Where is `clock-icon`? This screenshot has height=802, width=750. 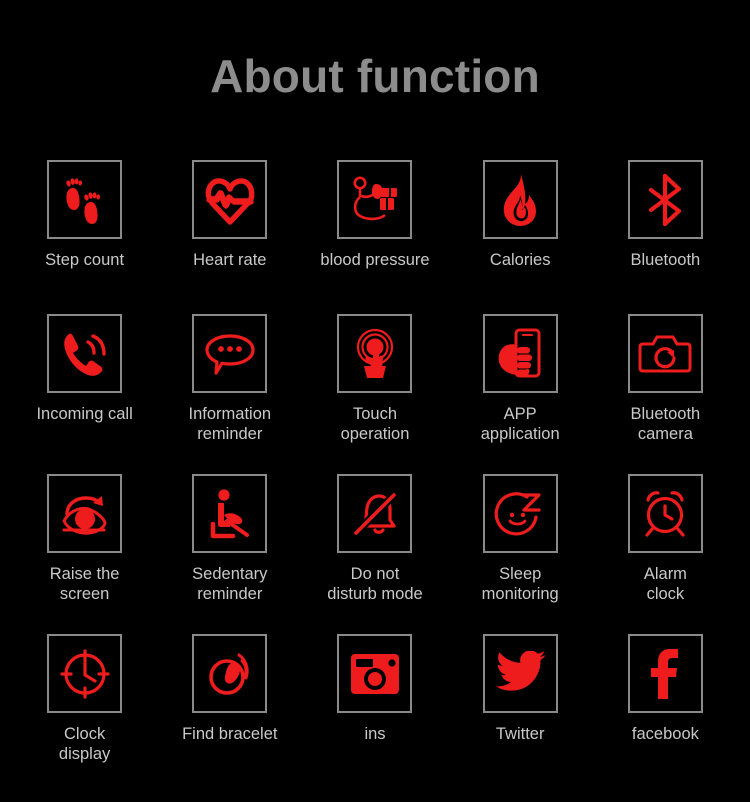
clock-icon is located at coordinates (85, 674).